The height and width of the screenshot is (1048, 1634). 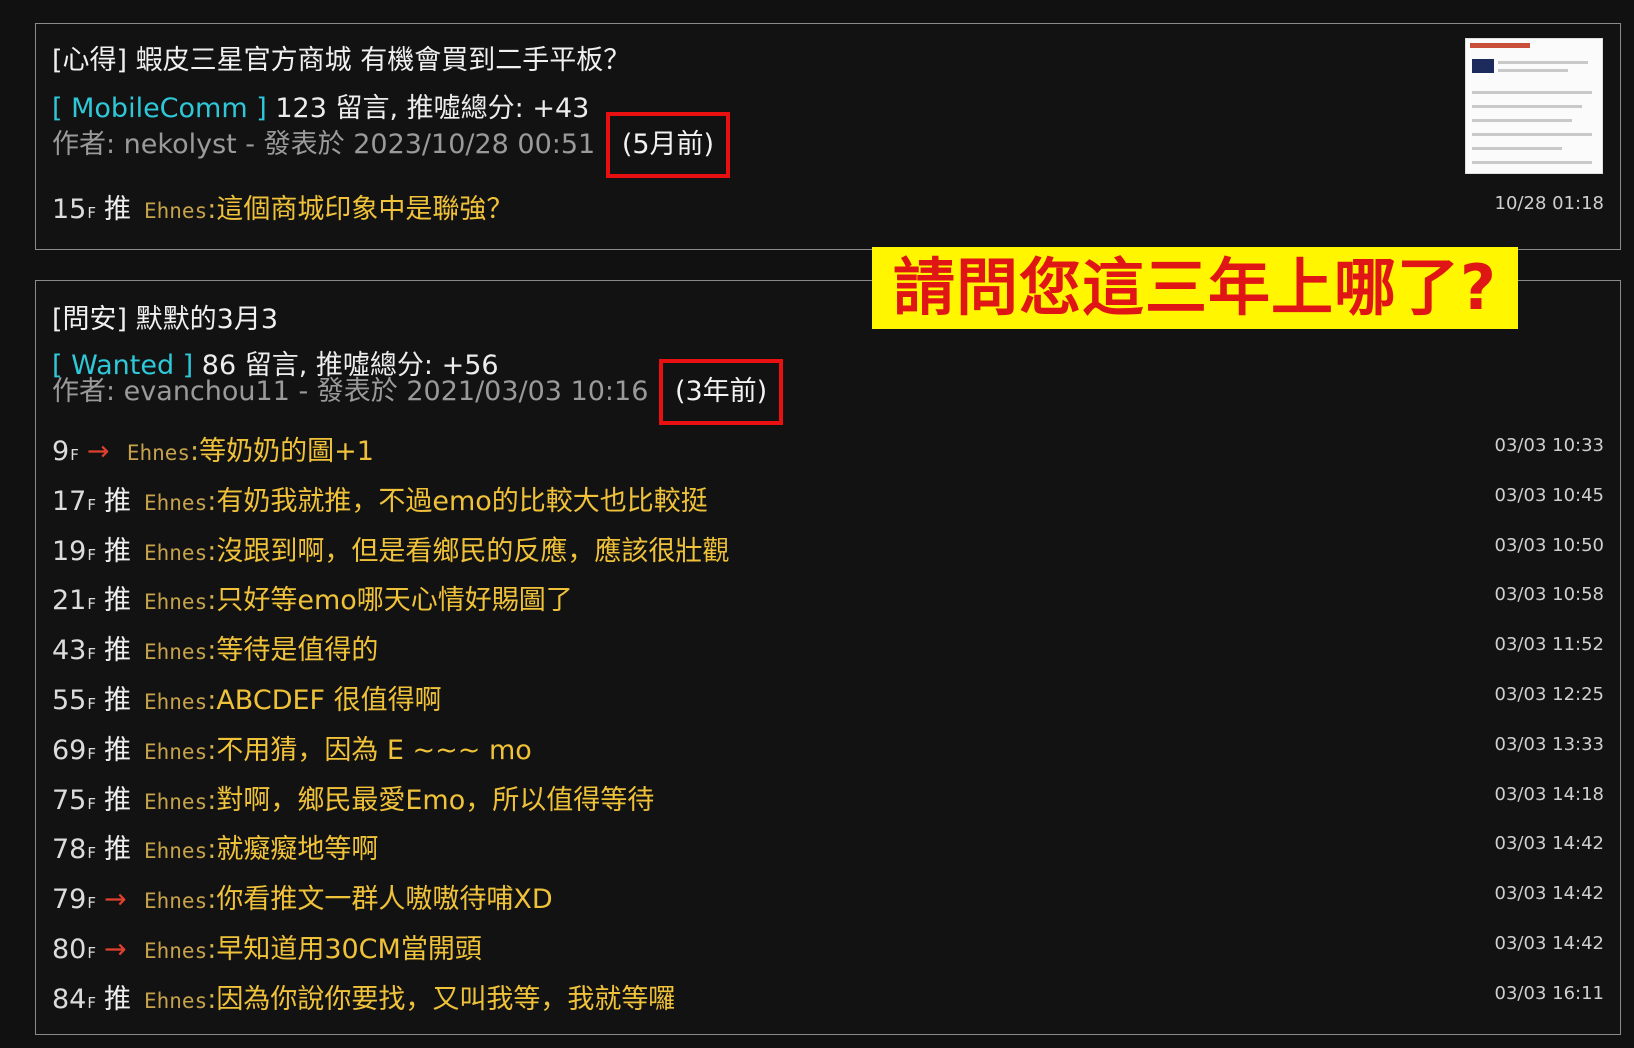 What do you see at coordinates (721, 392) in the screenshot?
I see `relative-time-highlight: (3年前)` at bounding box center [721, 392].